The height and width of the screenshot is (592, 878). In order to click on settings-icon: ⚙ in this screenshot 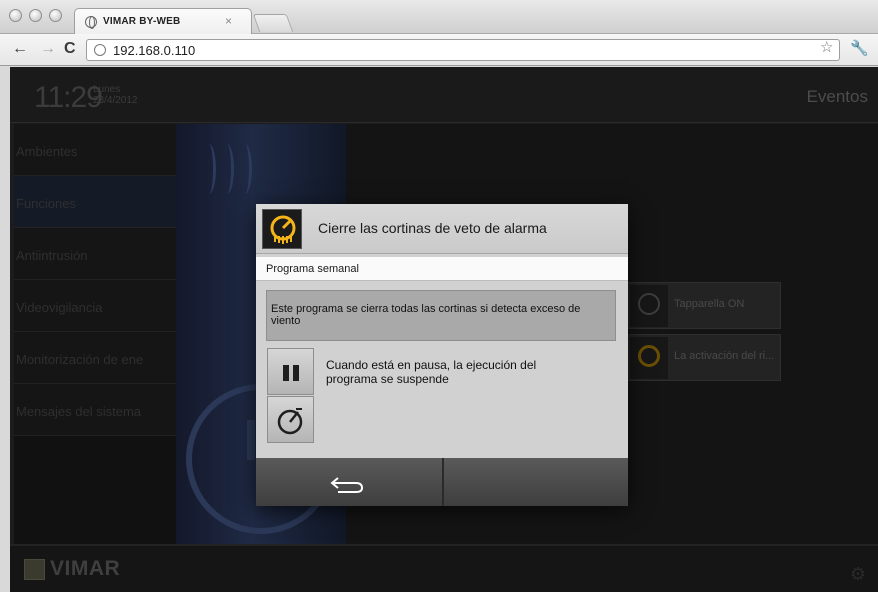, I will do `click(858, 574)`.